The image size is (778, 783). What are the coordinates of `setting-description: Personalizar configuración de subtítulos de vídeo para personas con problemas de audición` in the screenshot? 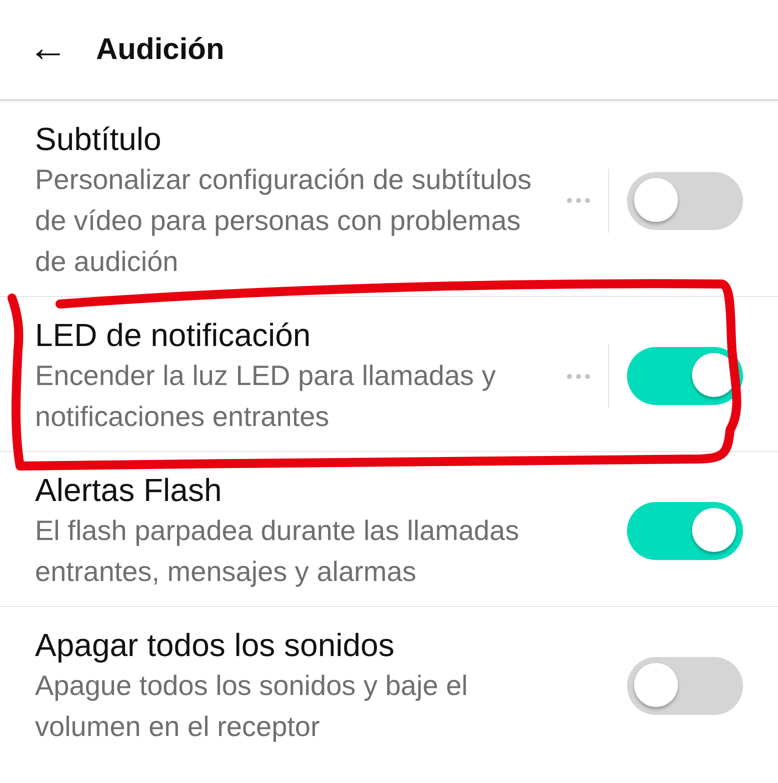 It's located at (284, 221).